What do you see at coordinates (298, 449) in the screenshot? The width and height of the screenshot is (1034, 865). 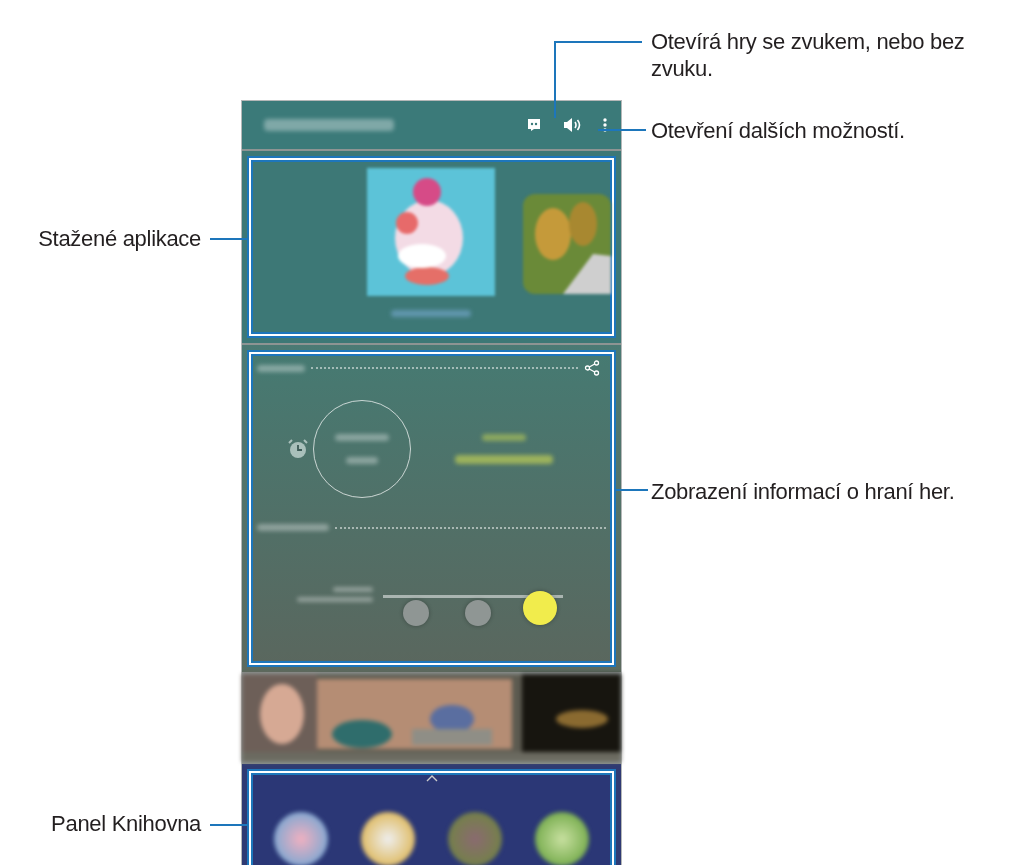 I see `alarm-clock-icon` at bounding box center [298, 449].